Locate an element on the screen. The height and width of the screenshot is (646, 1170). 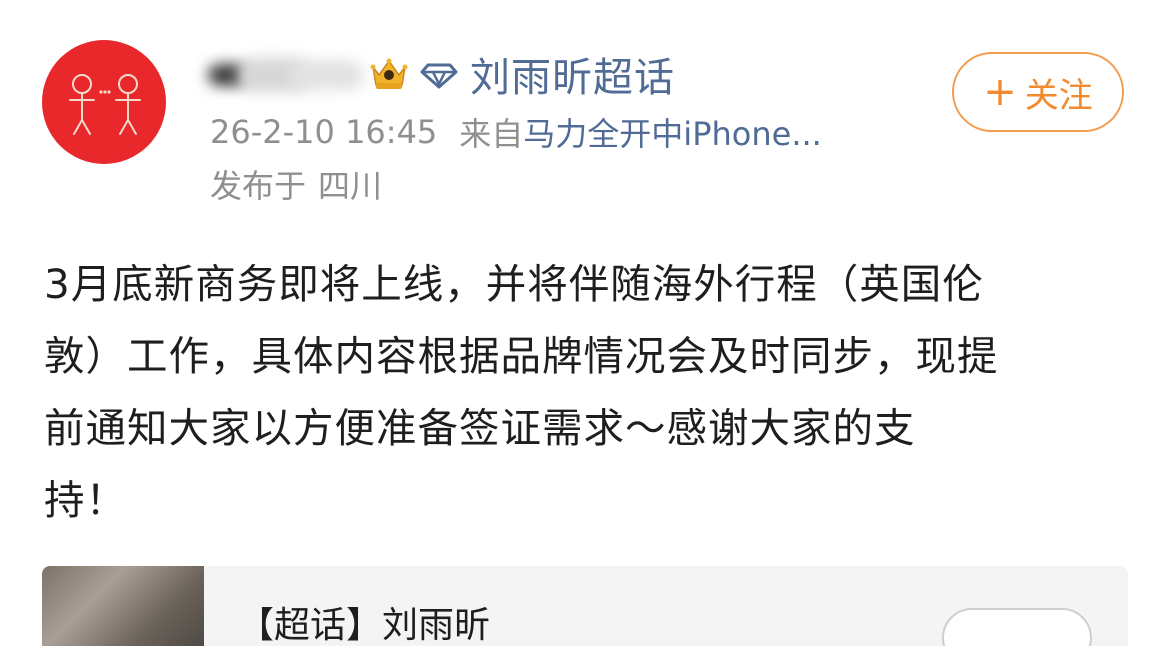
topic-card-title: 【超话】刘雨昕 is located at coordinates (364, 625).